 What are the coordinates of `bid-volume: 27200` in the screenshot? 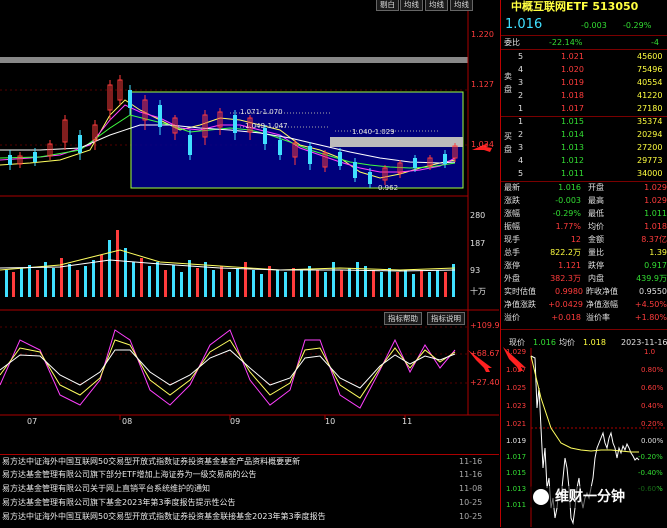 It's located at (650, 147).